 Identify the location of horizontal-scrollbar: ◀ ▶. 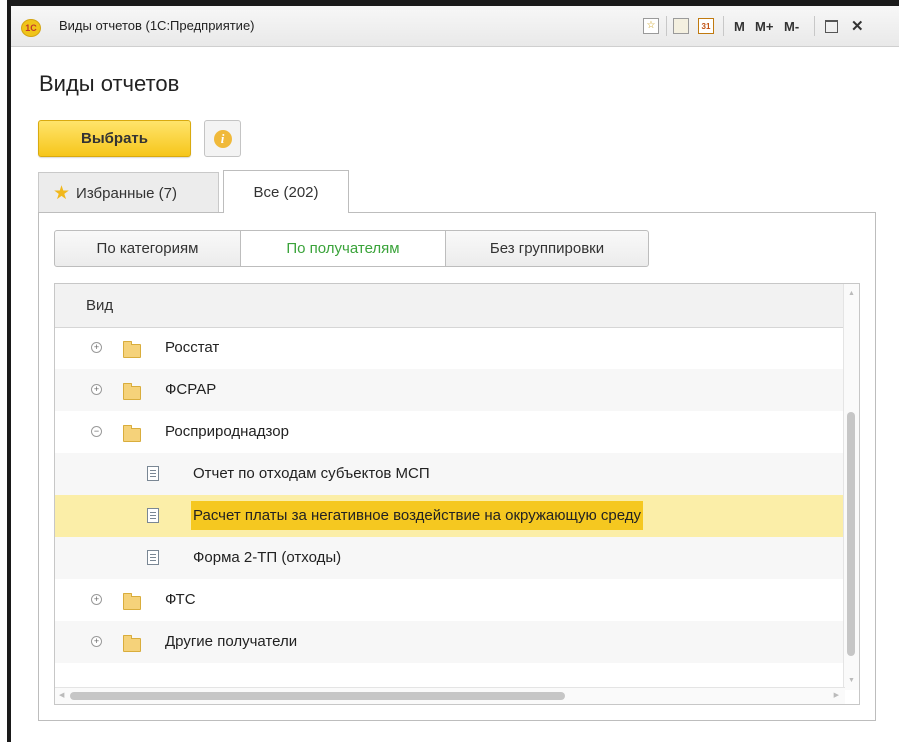
(450, 695).